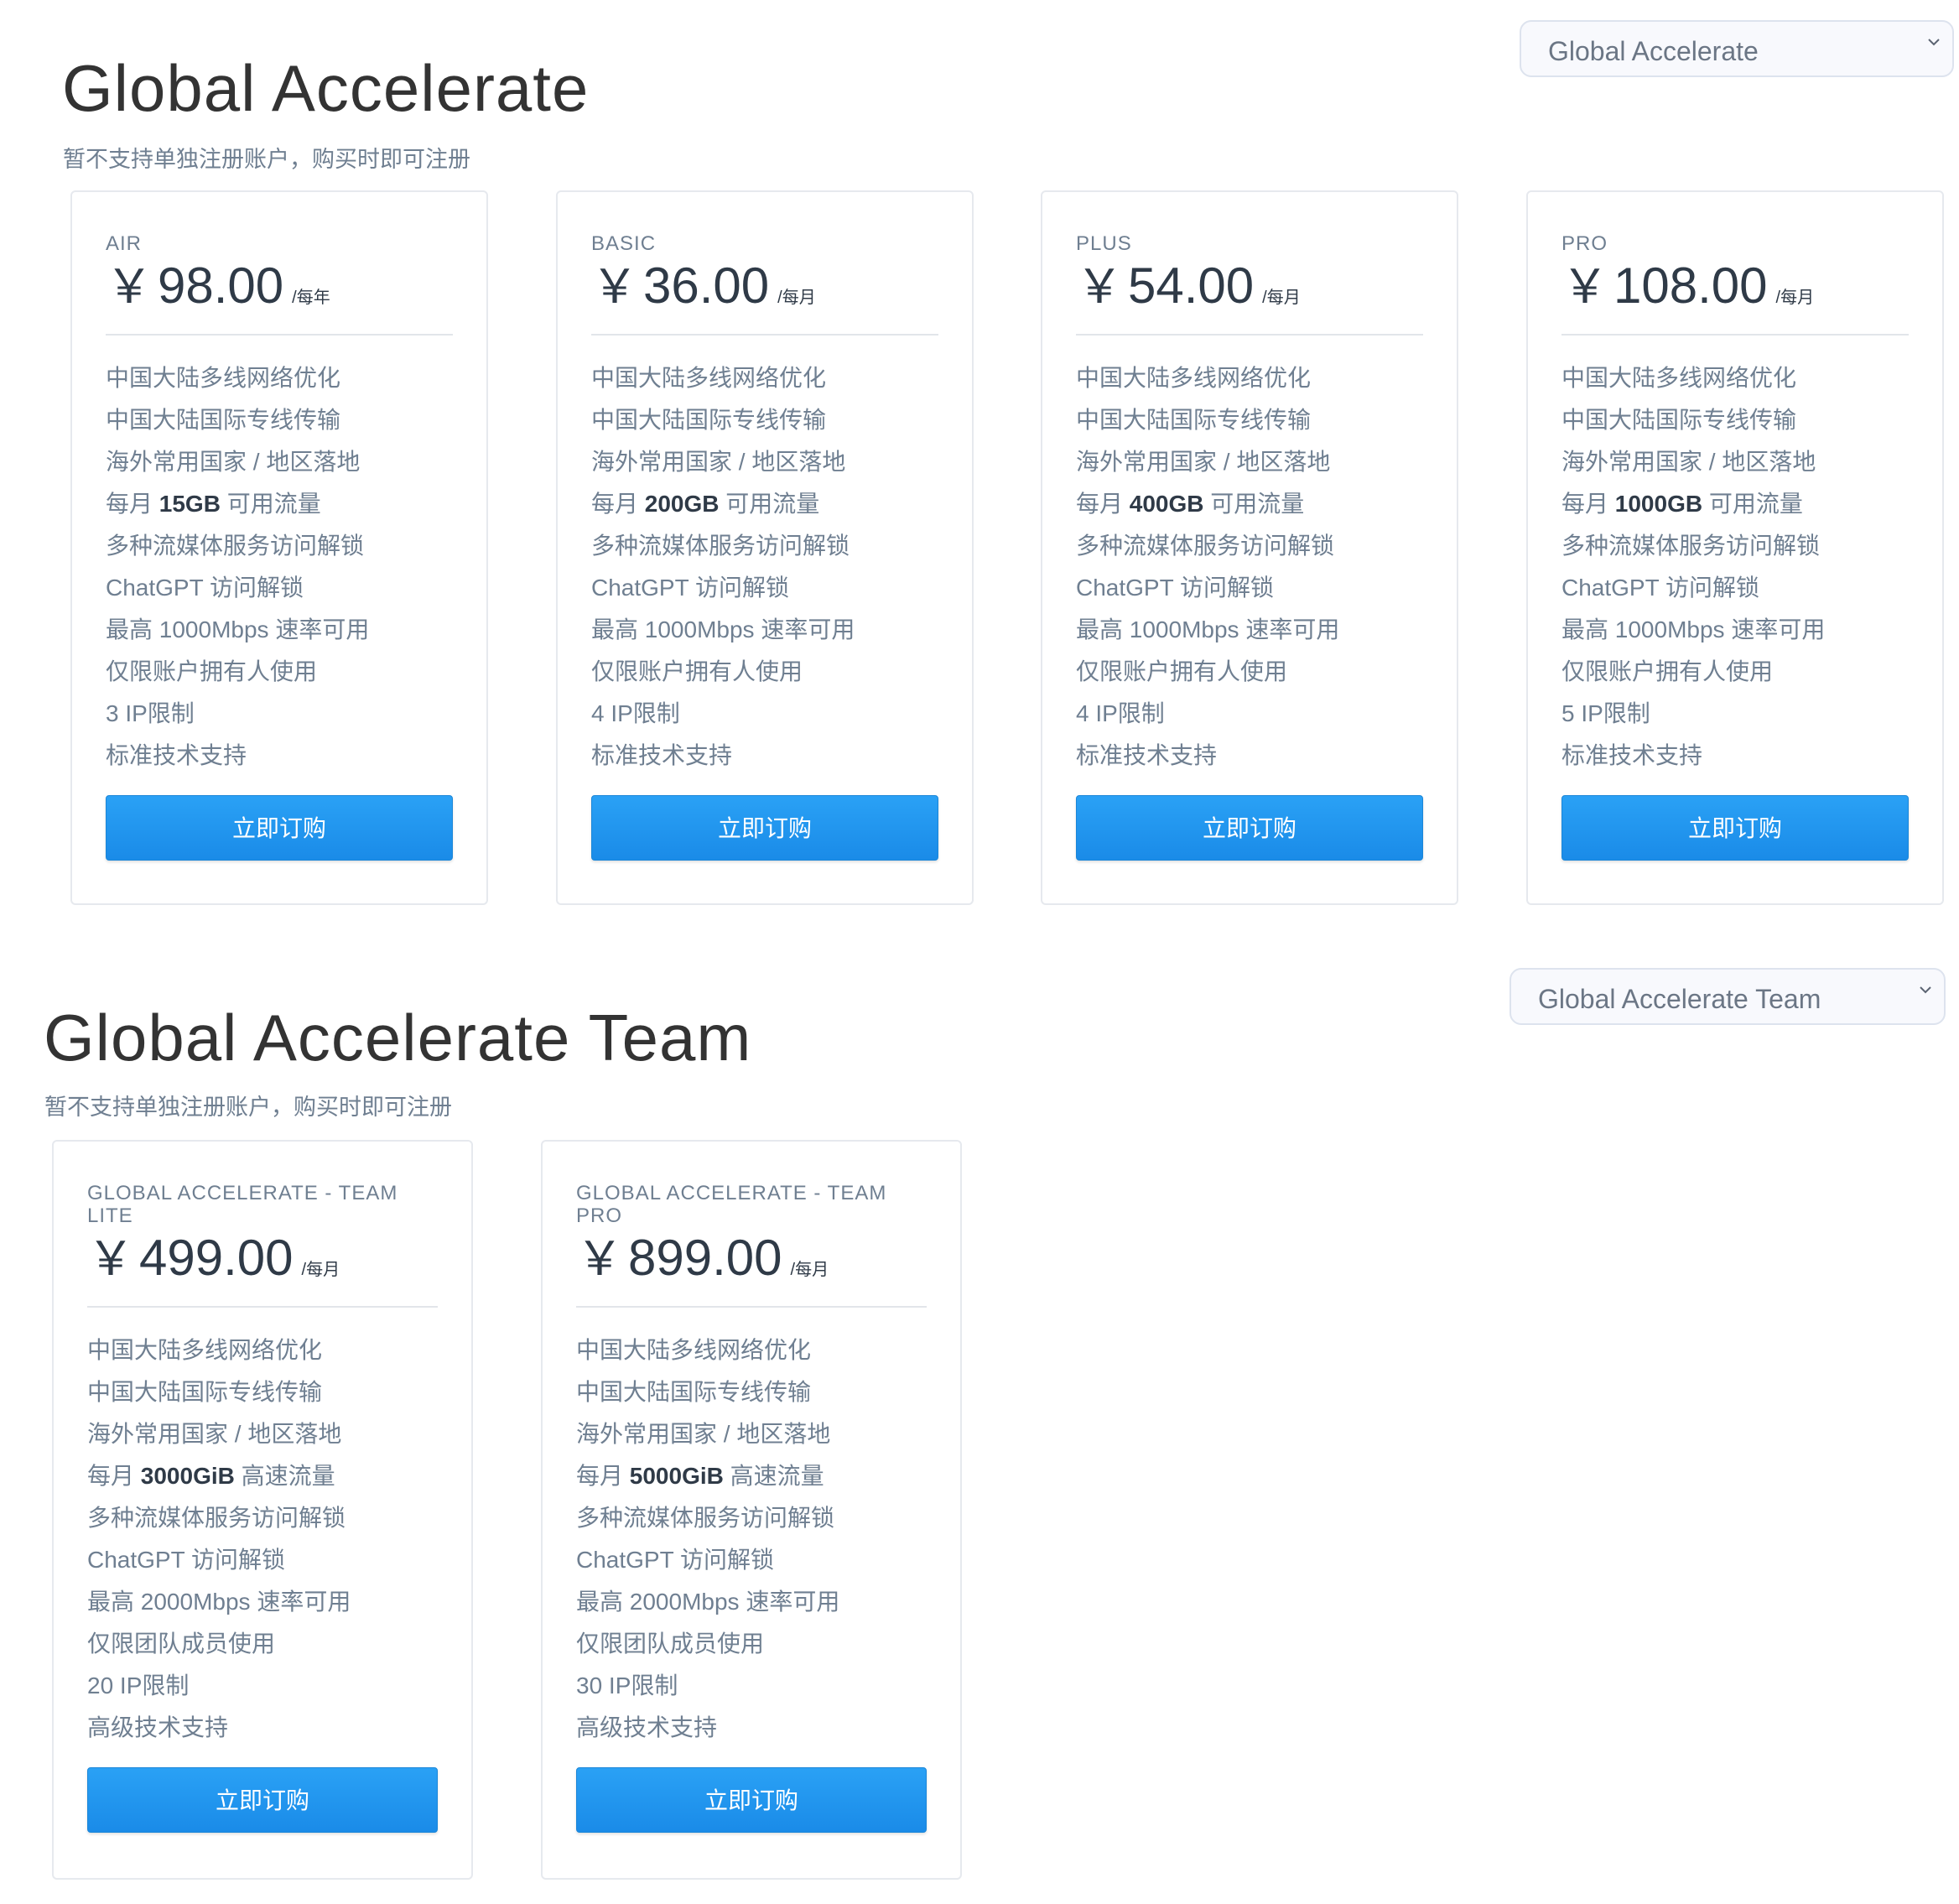  I want to click on plan-name: PRO, so click(1585, 244).